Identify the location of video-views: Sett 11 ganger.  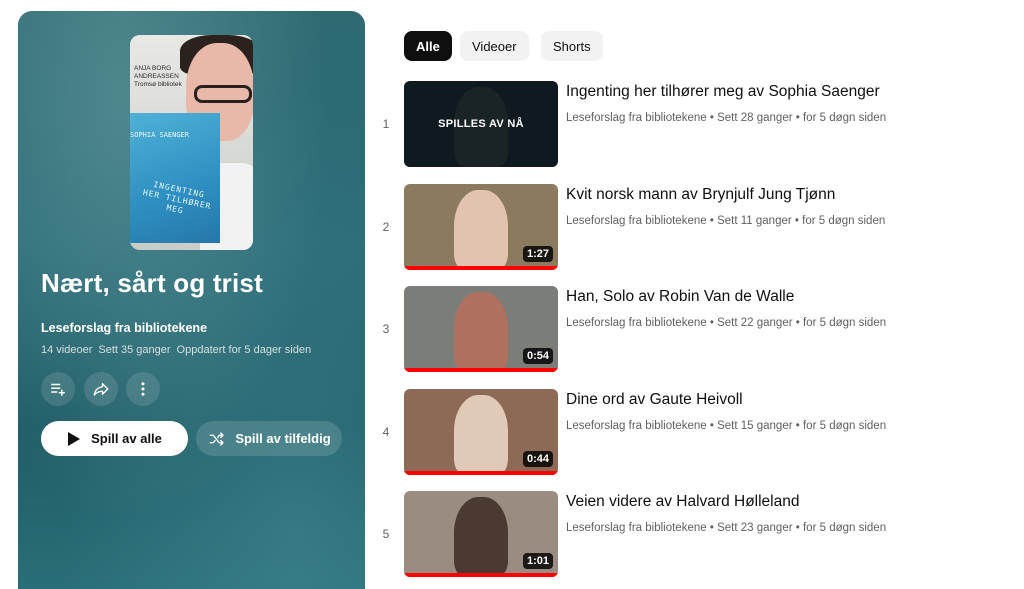
(754, 221).